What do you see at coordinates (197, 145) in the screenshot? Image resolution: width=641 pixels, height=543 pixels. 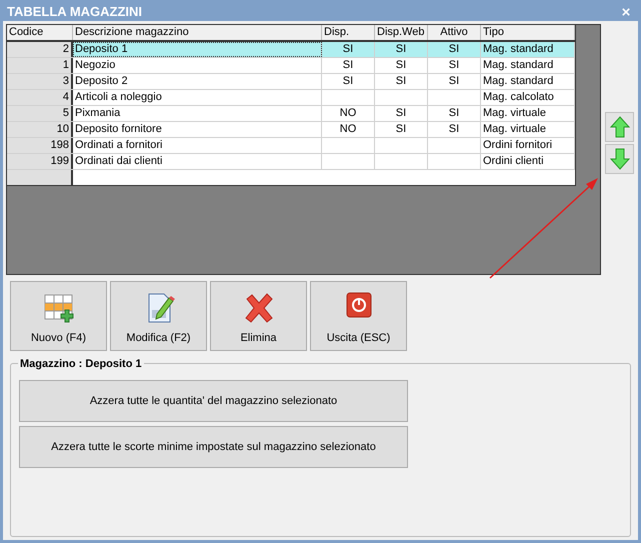 I see `table-cell: Ordinati a fornitori` at bounding box center [197, 145].